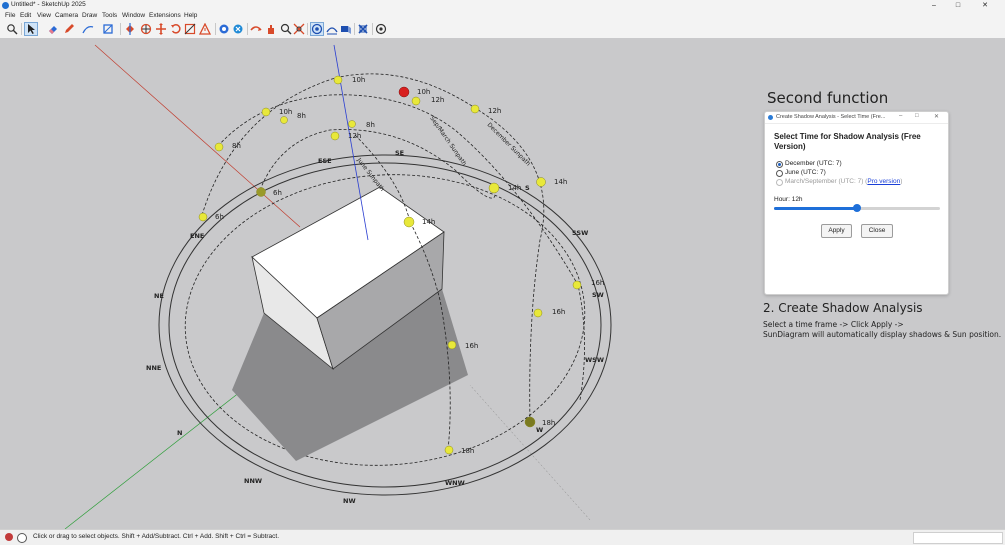  Describe the element at coordinates (197, 136) in the screenshot. I see `red-axis` at that location.